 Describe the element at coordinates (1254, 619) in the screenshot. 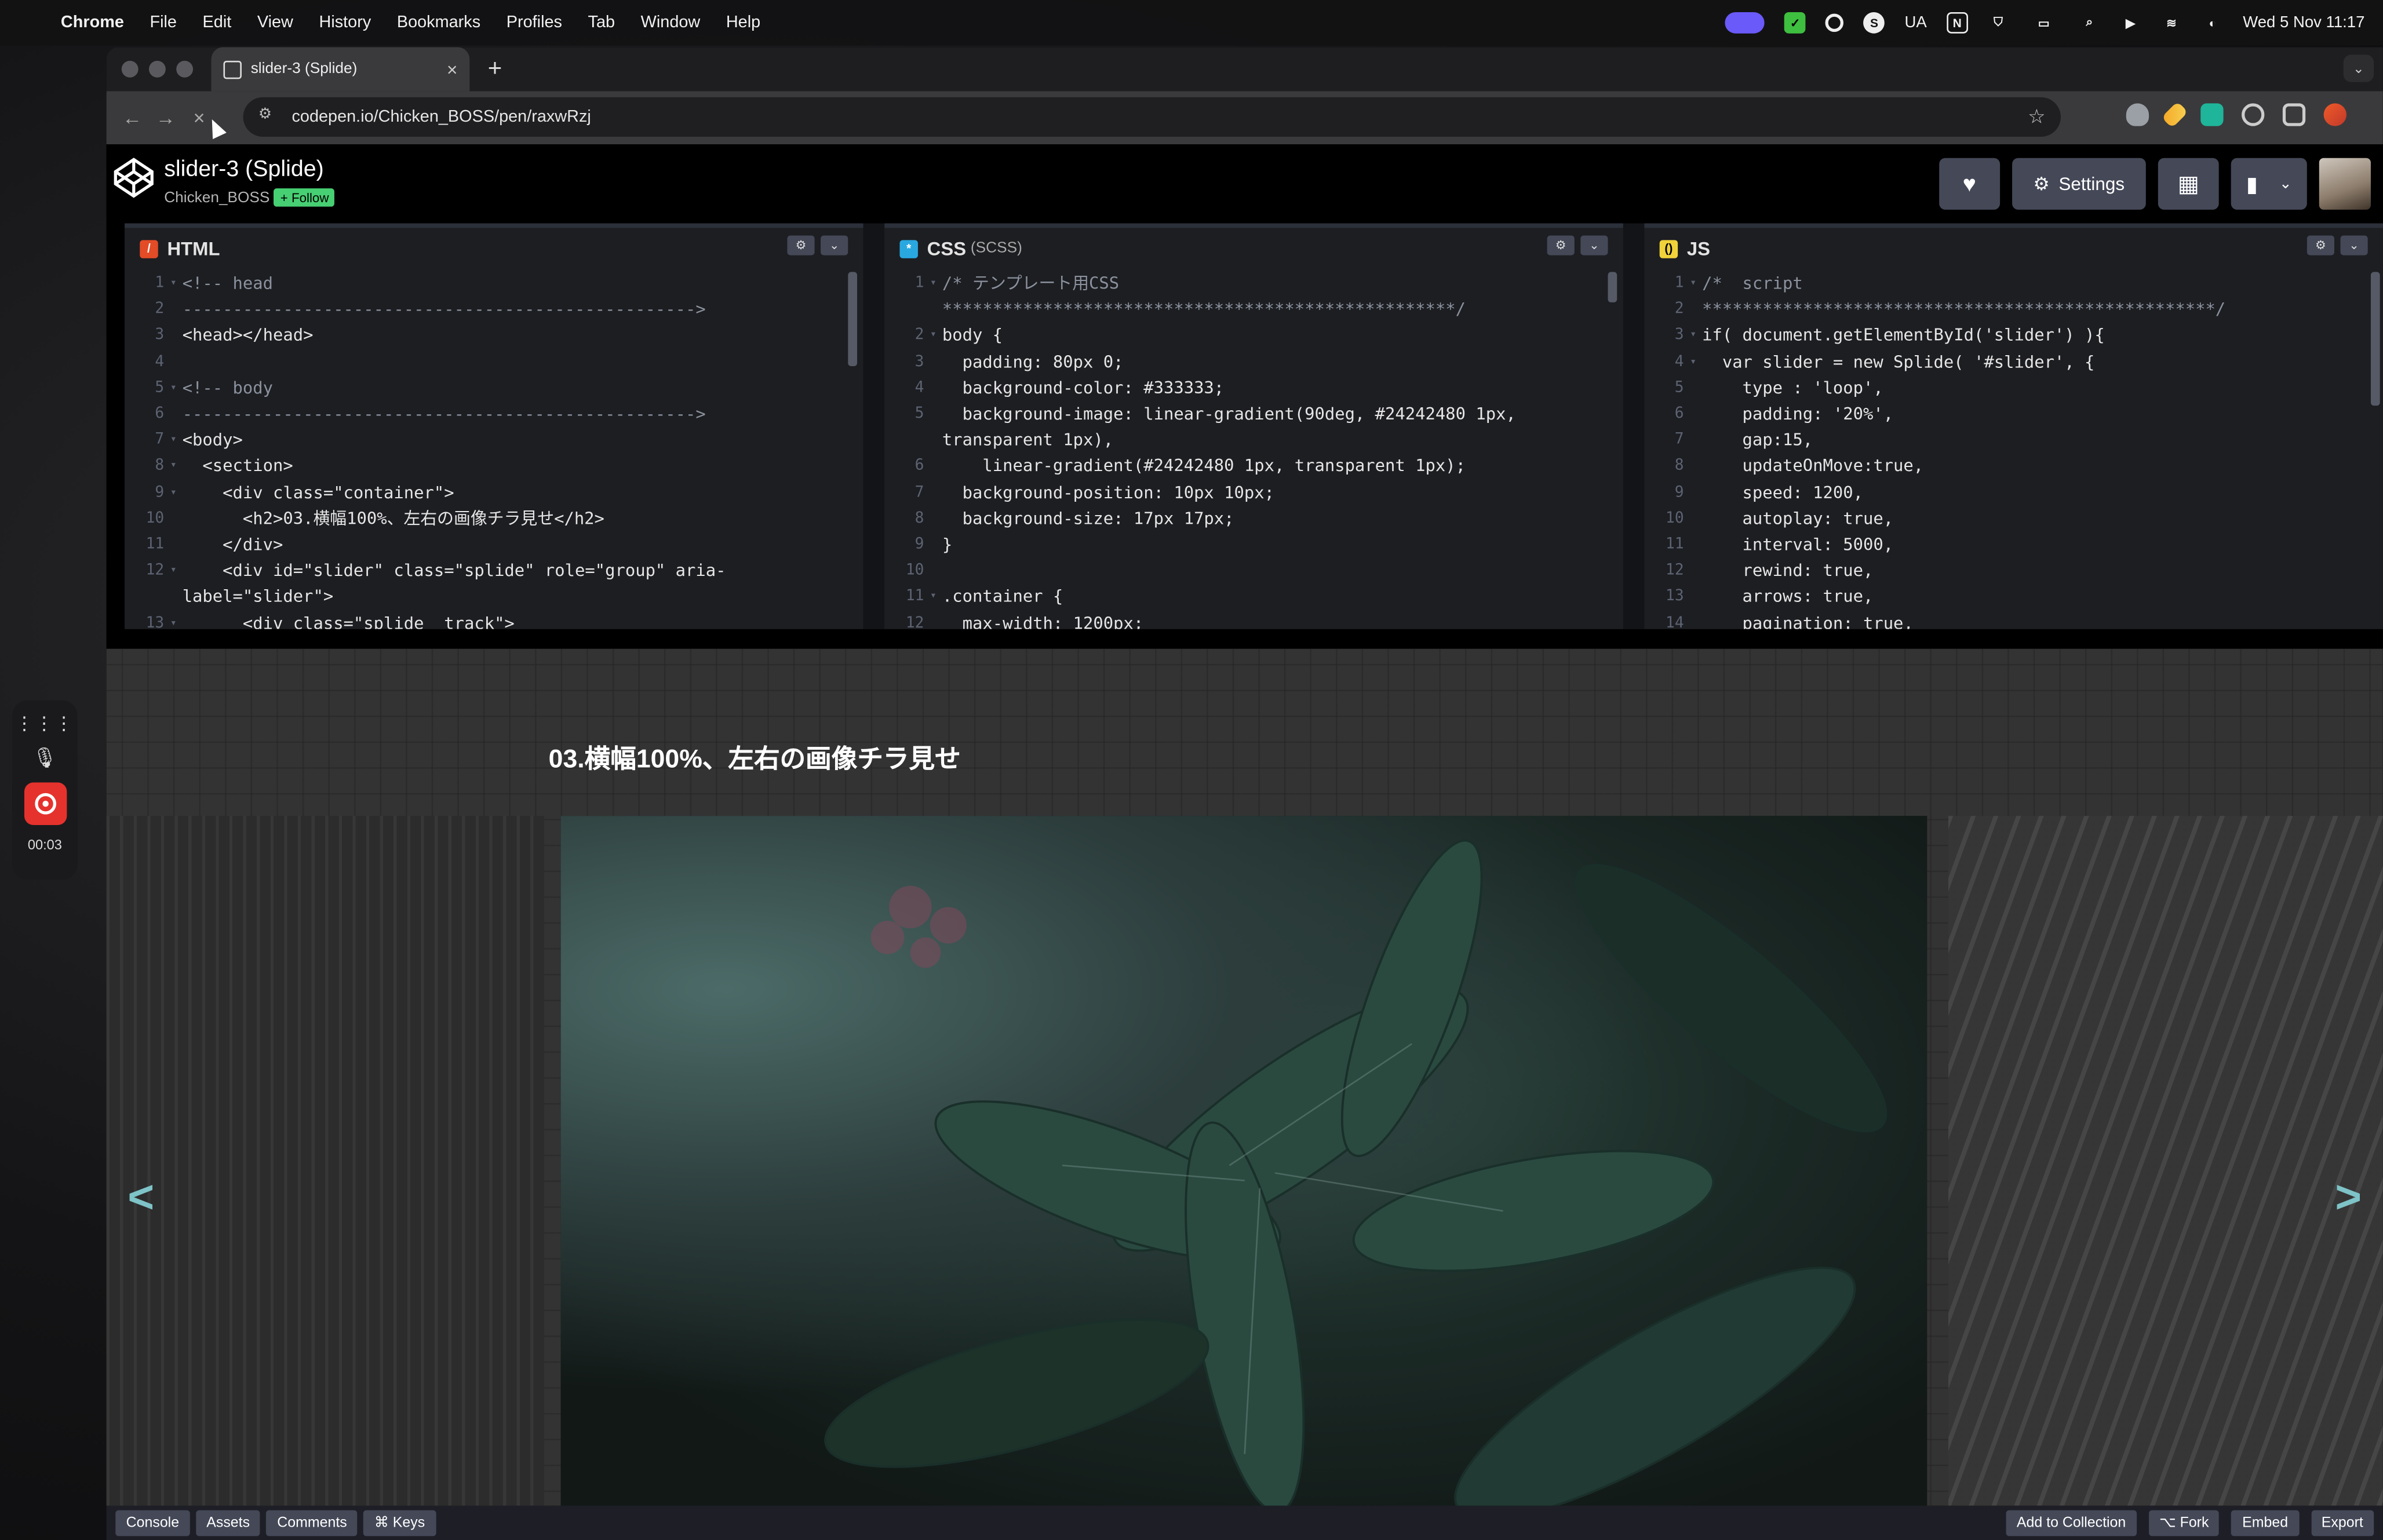

I see `css-code-line: 12 max-width: 1200px;` at that location.